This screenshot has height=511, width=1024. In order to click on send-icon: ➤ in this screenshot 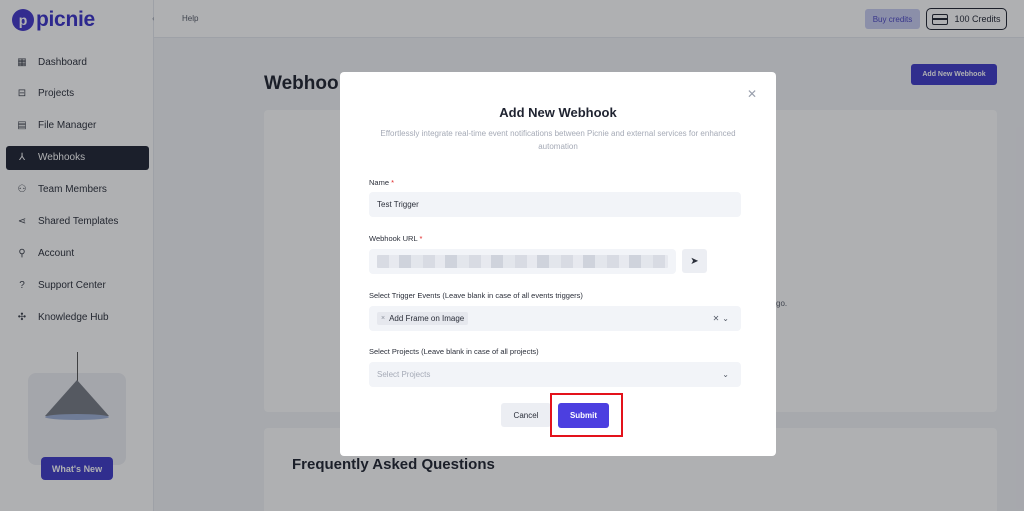, I will do `click(694, 261)`.